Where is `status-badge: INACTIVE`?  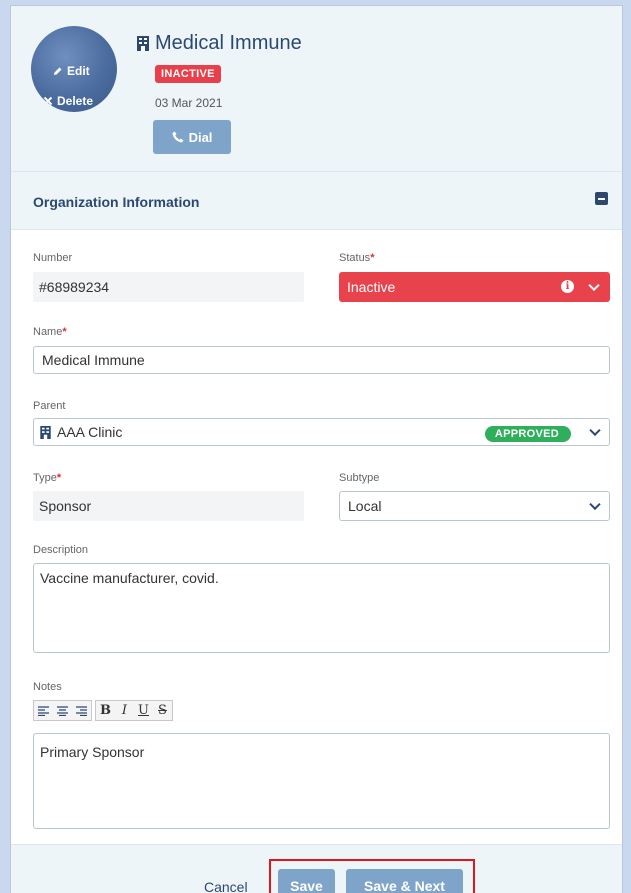
status-badge: INACTIVE is located at coordinates (188, 74).